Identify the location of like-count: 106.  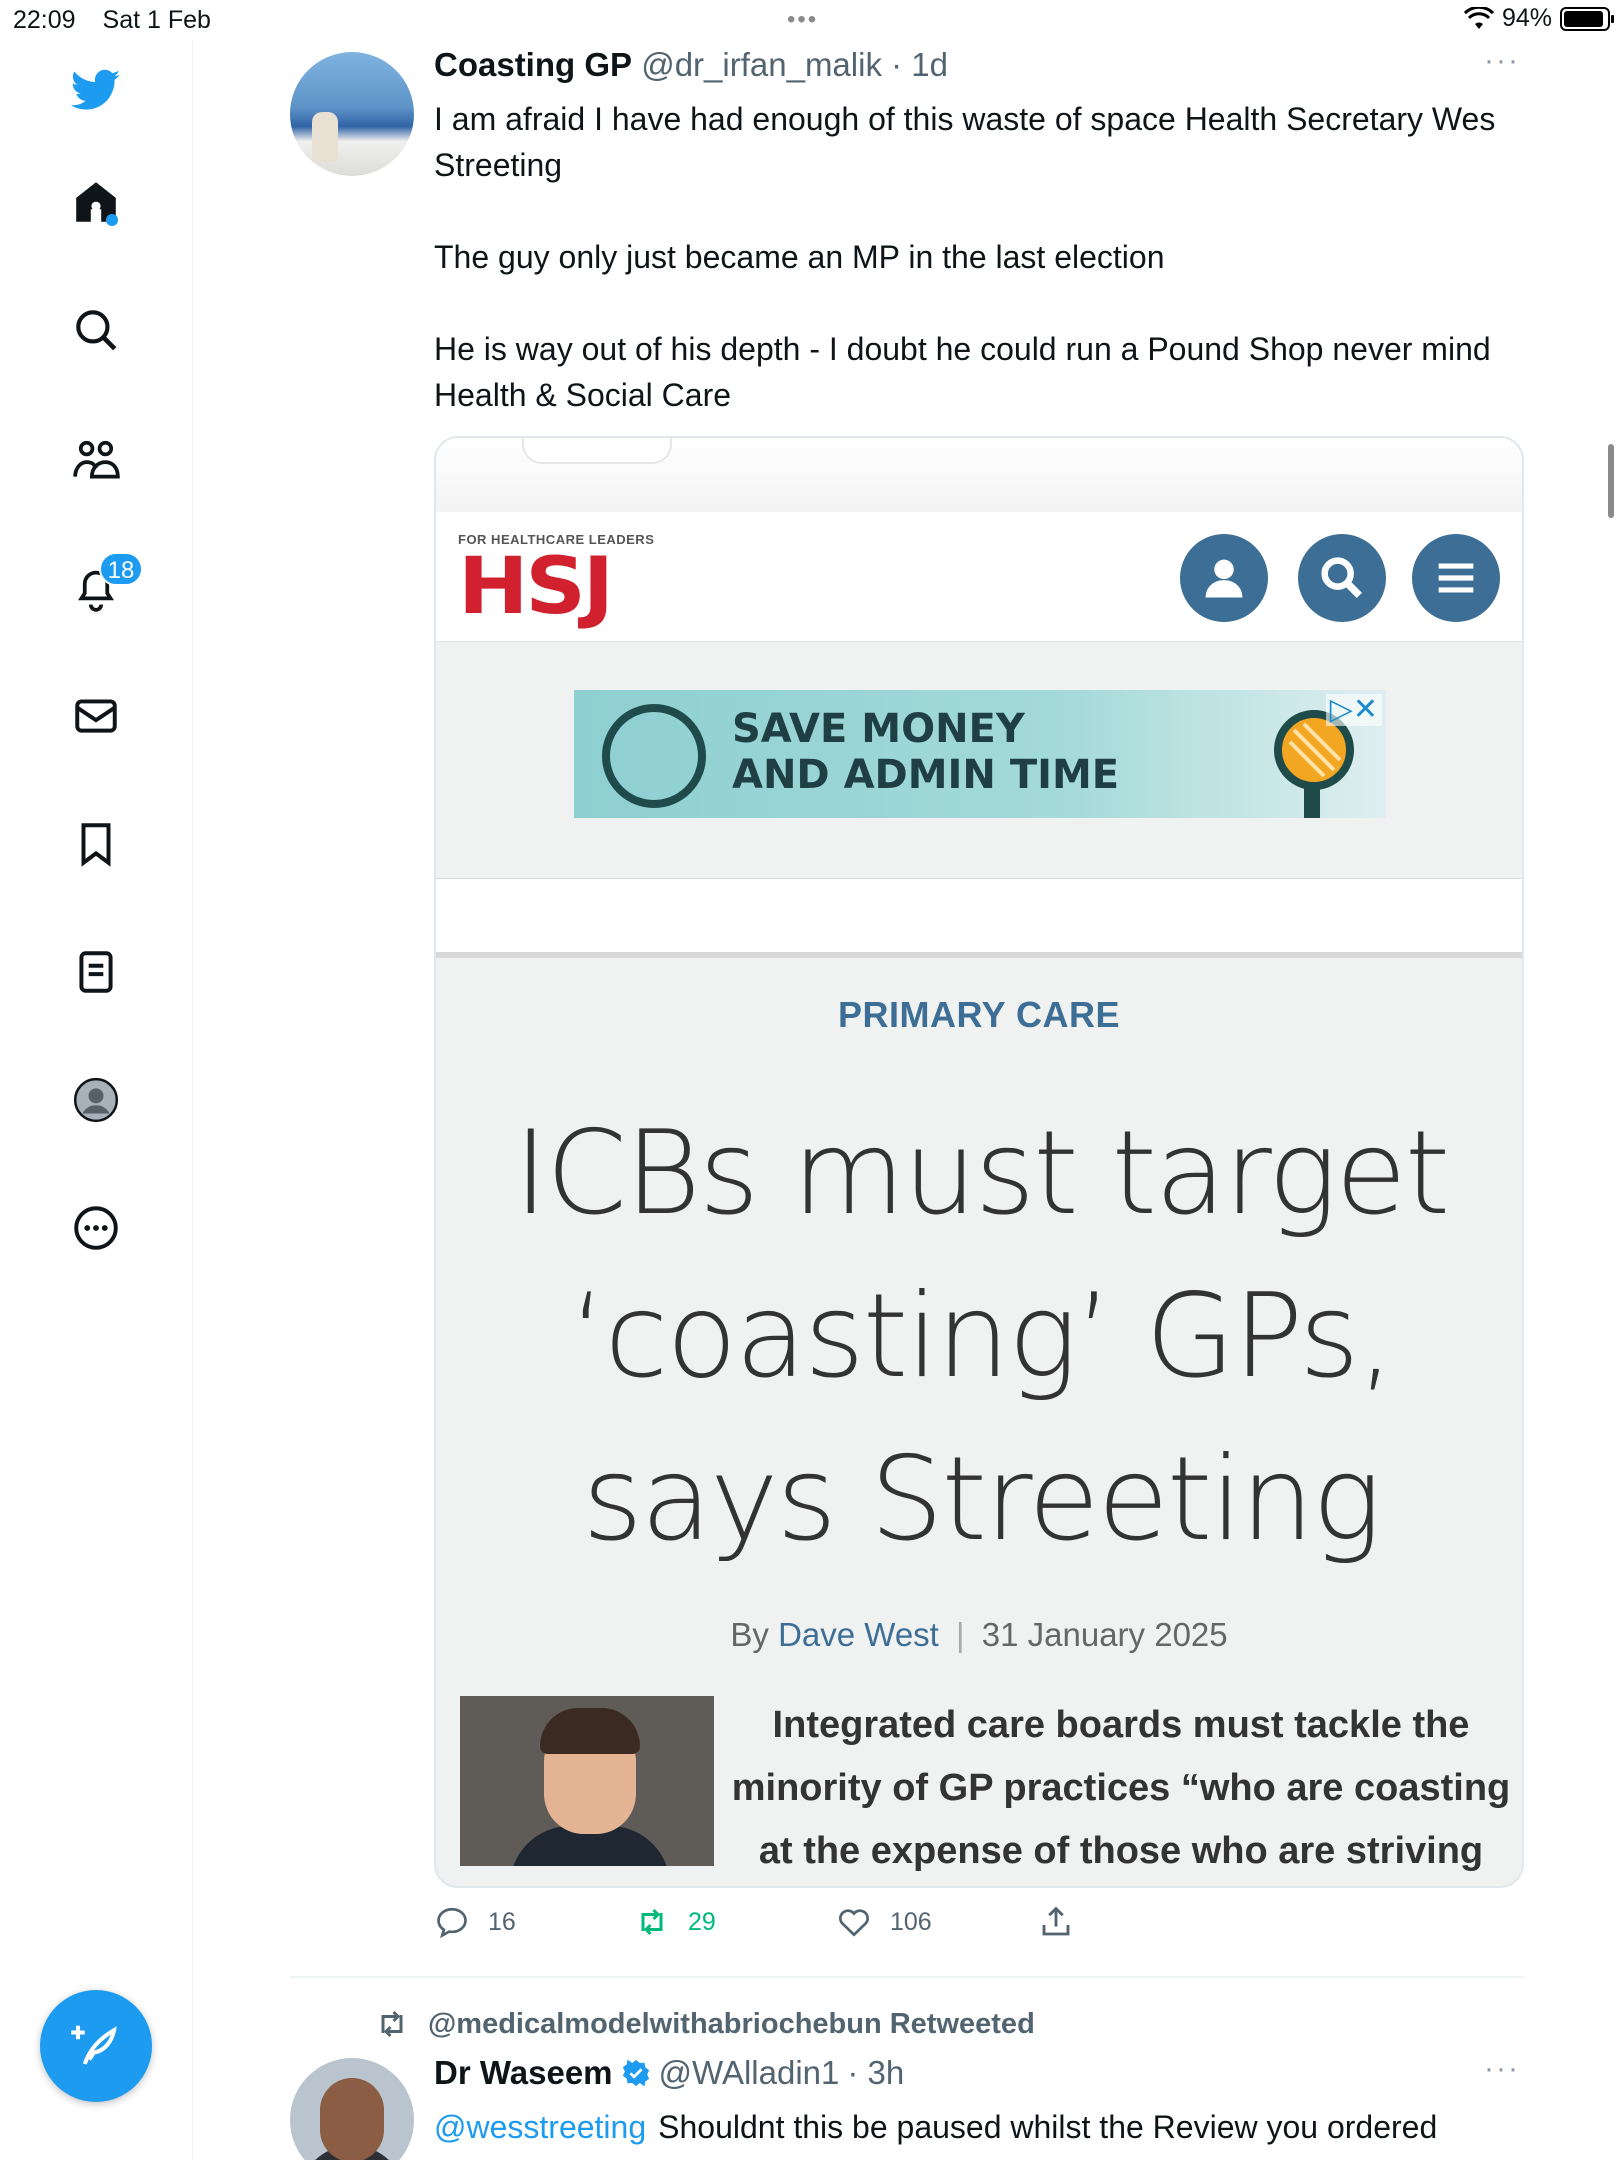
(911, 1921).